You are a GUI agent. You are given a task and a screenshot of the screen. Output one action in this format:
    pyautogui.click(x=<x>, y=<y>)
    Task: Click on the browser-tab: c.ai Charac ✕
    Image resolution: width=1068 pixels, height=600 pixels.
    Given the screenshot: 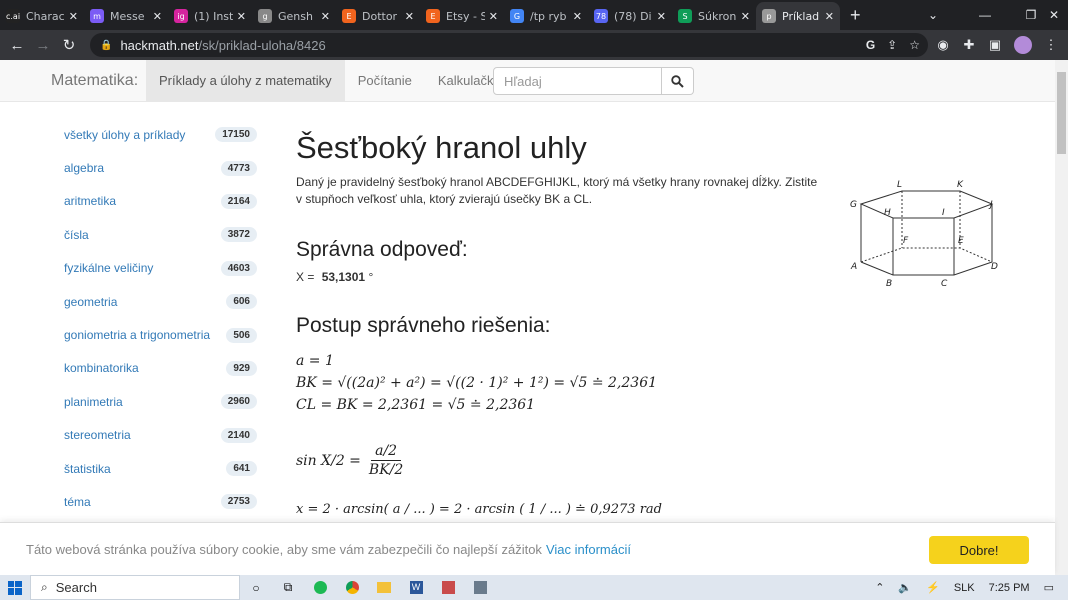 What is the action you would take?
    pyautogui.click(x=42, y=16)
    